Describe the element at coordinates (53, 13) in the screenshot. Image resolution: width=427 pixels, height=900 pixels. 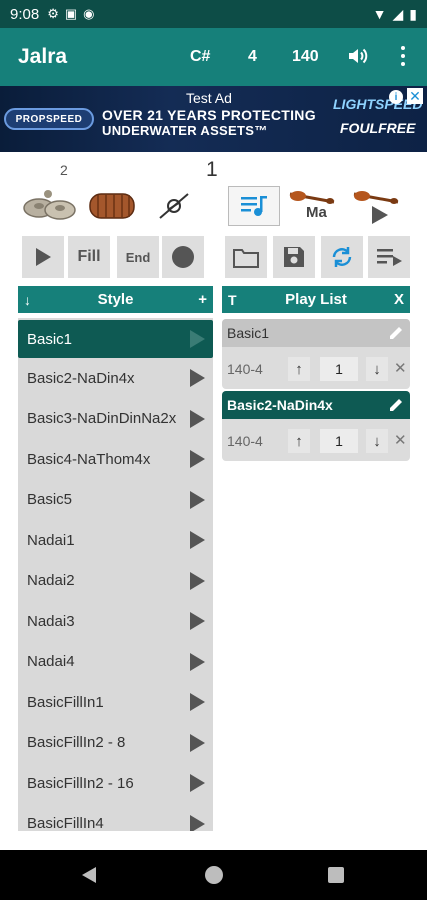
I see `settings-gear-icon: ⚙` at that location.